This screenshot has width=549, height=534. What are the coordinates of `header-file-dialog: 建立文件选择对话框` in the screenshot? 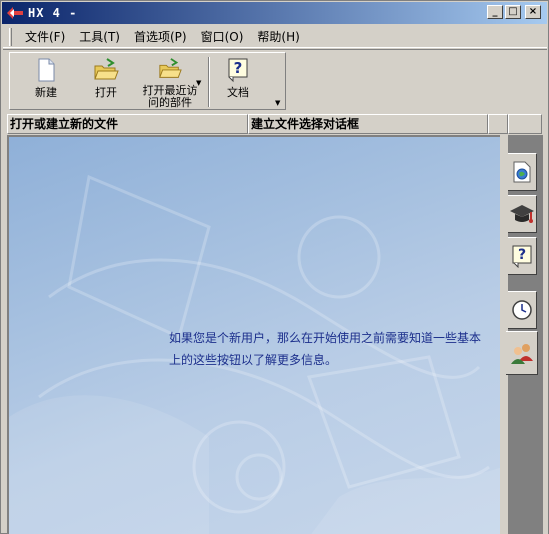 It's located at (368, 124).